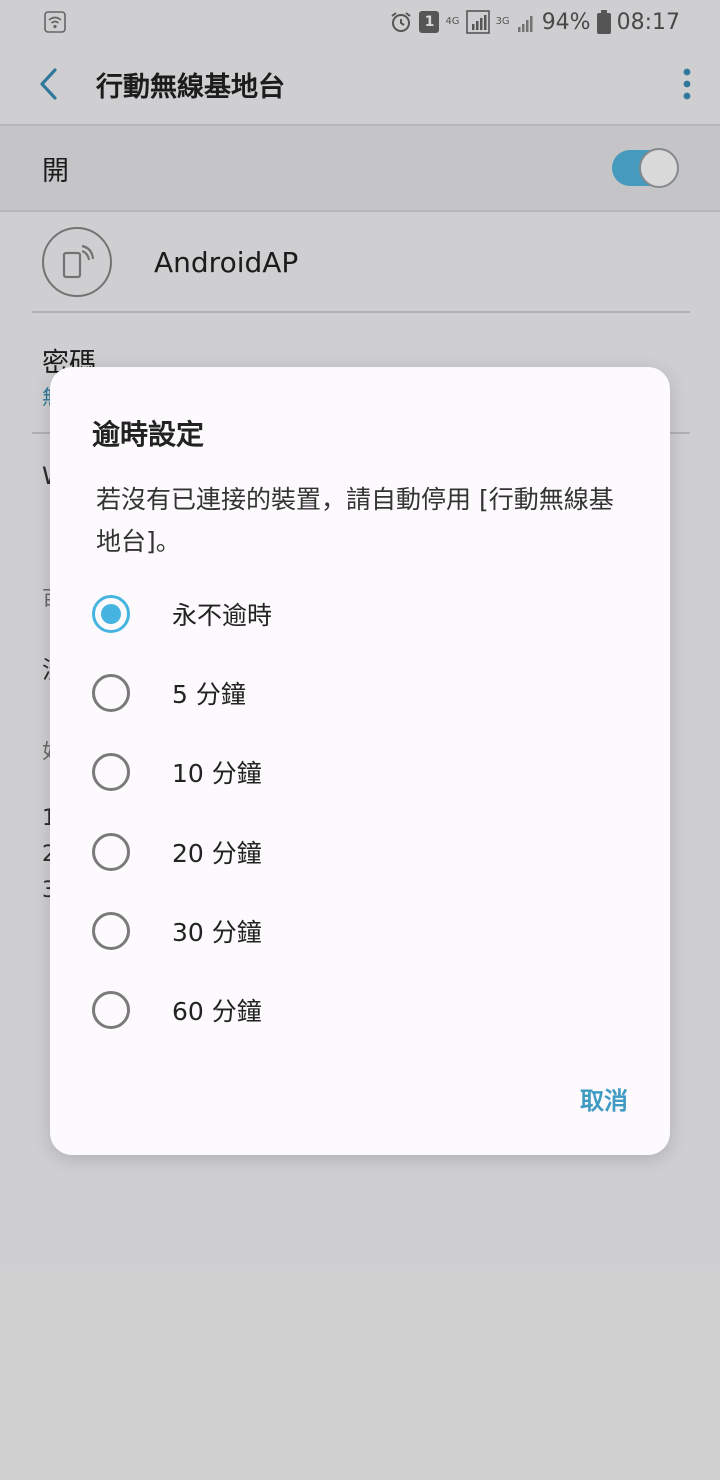 The image size is (720, 1480). Describe the element at coordinates (209, 694) in the screenshot. I see `option-label: 5 分鐘` at that location.